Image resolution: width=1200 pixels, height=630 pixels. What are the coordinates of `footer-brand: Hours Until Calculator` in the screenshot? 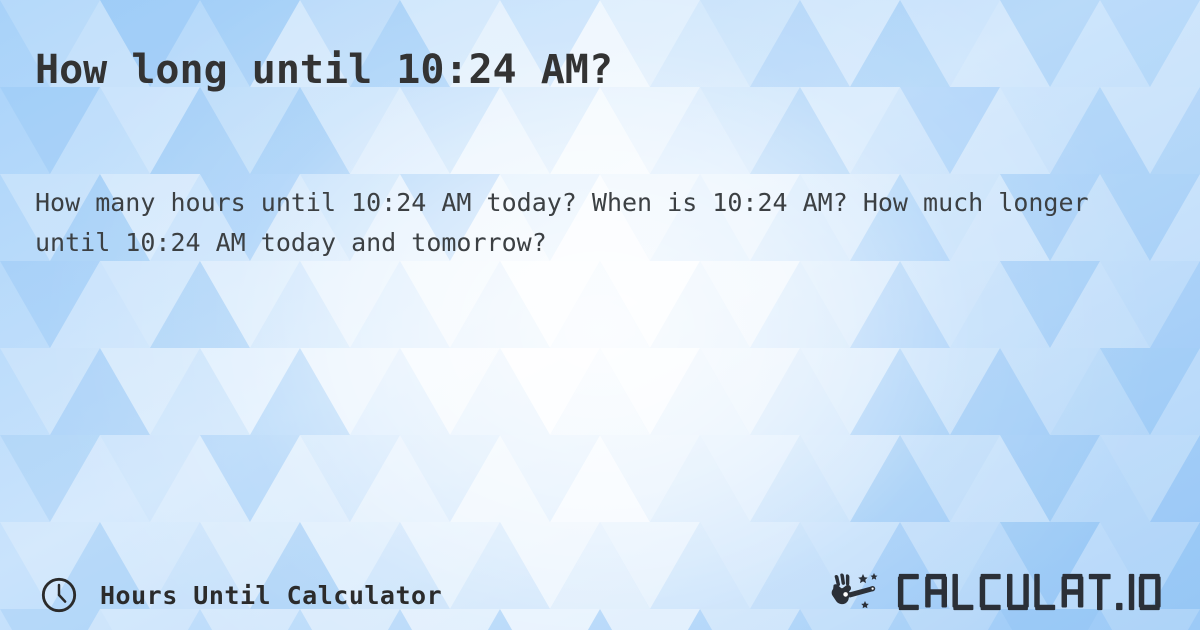 It's located at (241, 595).